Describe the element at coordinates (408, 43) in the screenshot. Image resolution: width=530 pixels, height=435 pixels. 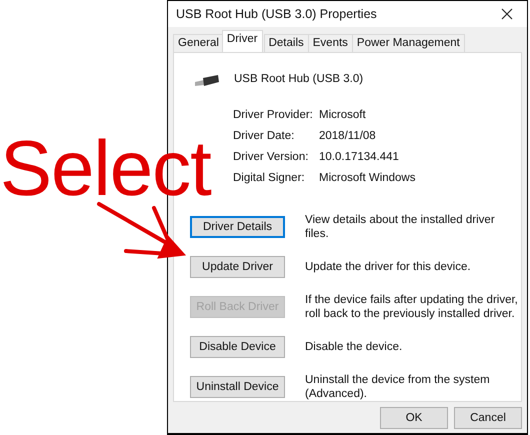
I see `tab: Power Management` at that location.